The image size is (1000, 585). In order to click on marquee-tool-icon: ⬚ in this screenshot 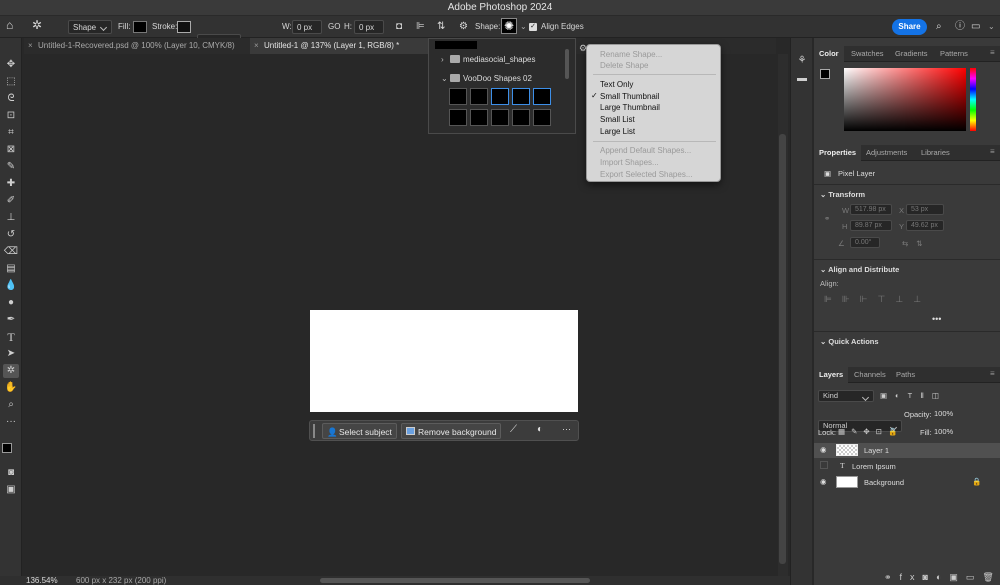, I will do `click(11, 82)`.